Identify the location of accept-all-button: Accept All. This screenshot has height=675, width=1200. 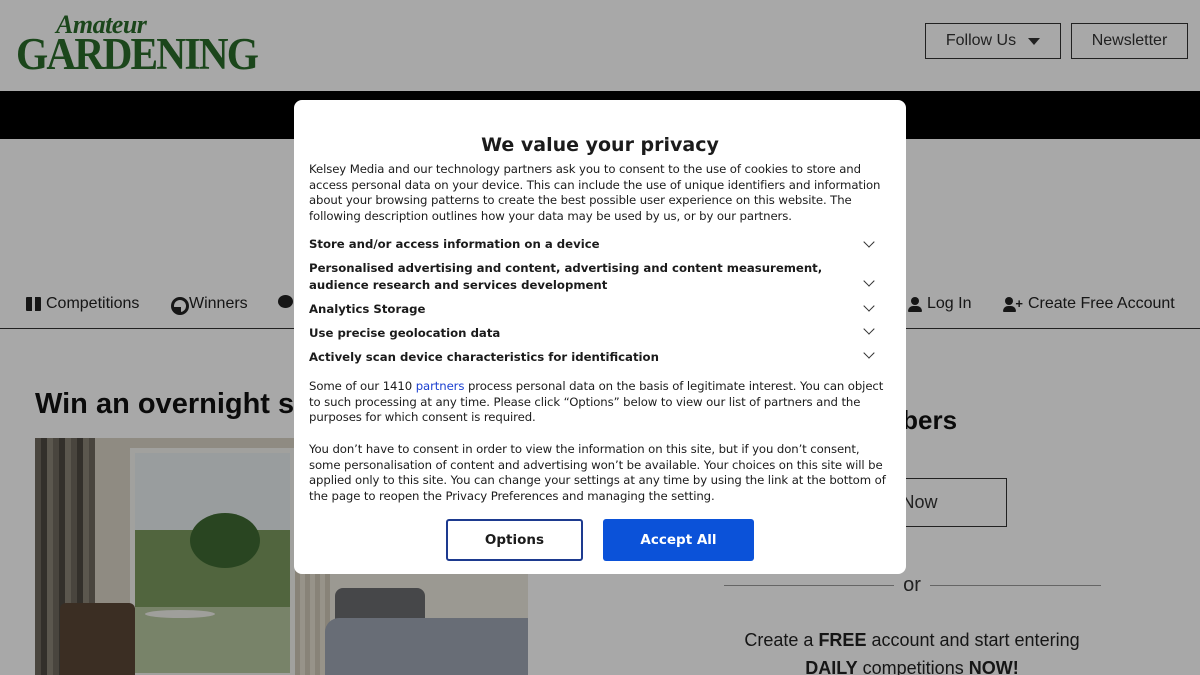
(678, 540).